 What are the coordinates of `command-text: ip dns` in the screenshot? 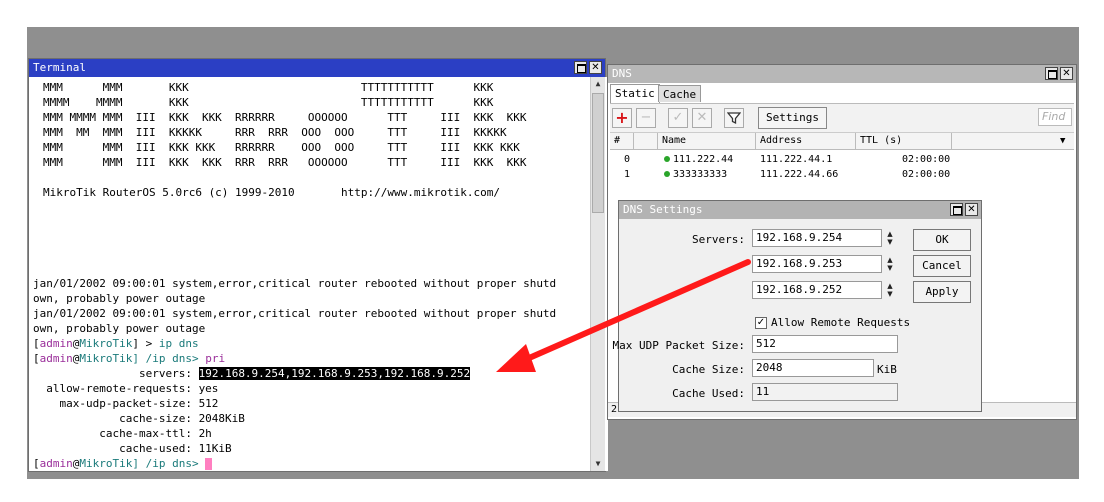 It's located at (178, 343).